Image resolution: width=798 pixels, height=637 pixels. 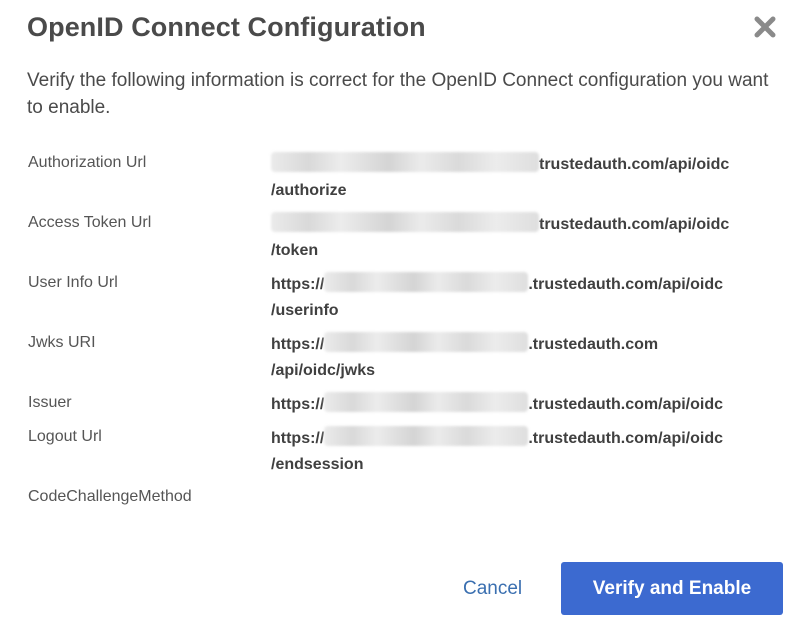 What do you see at coordinates (531, 238) in the screenshot?
I see `field-value: trustedauth.com/api/oidc /token` at bounding box center [531, 238].